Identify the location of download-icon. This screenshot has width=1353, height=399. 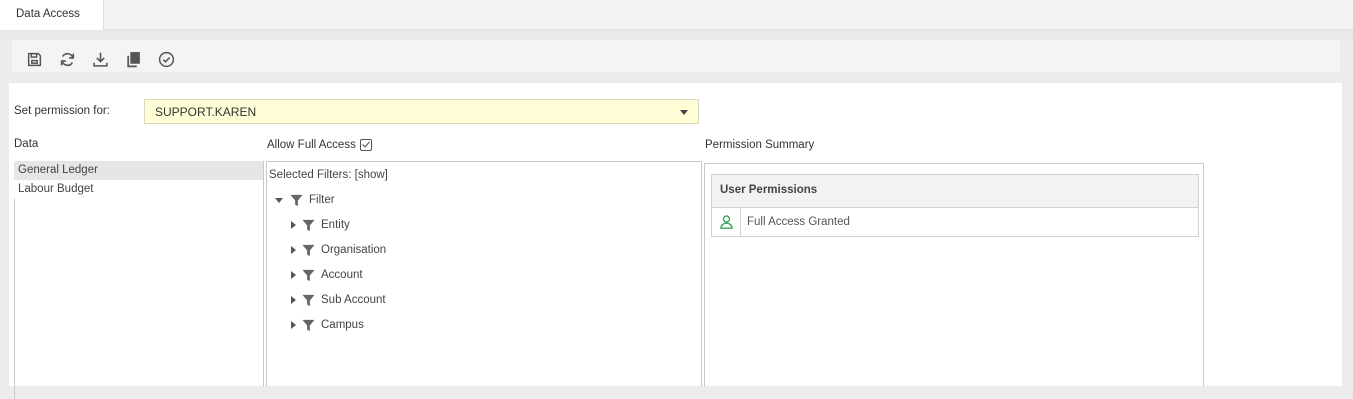
(100, 59).